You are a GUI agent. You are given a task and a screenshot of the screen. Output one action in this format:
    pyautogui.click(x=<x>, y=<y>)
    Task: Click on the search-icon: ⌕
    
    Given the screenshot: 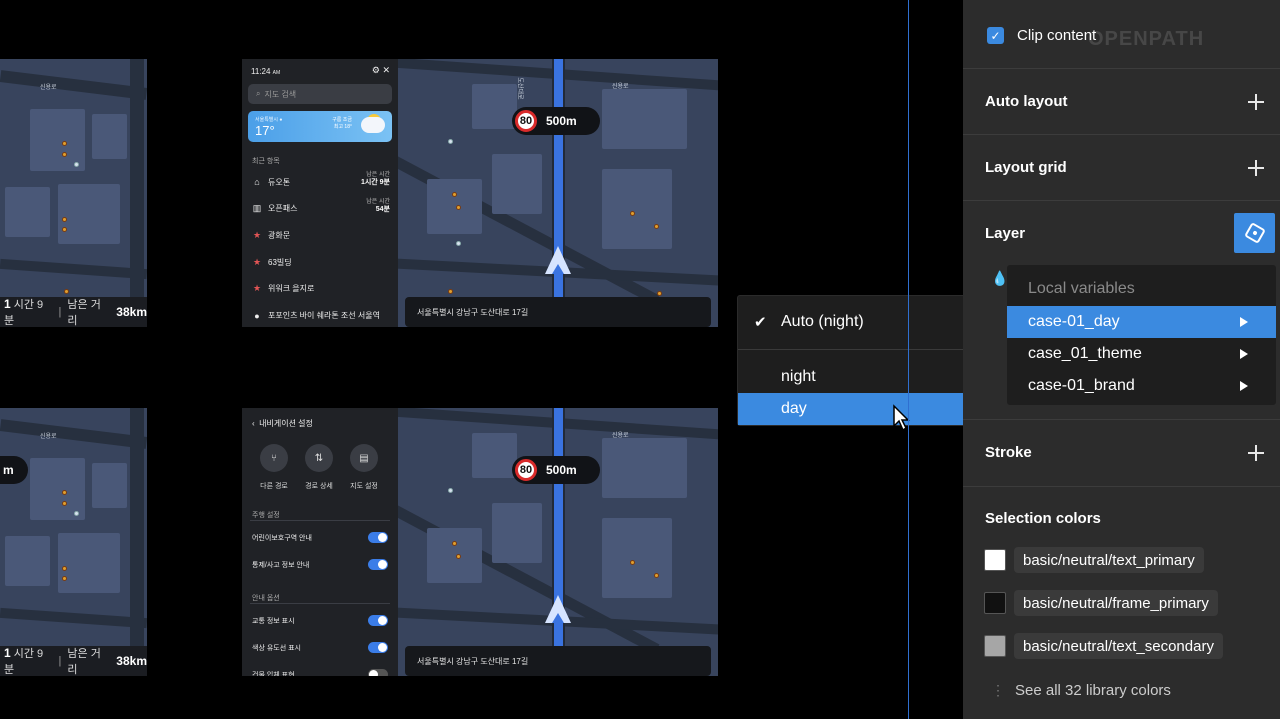 What is the action you would take?
    pyautogui.click(x=258, y=93)
    